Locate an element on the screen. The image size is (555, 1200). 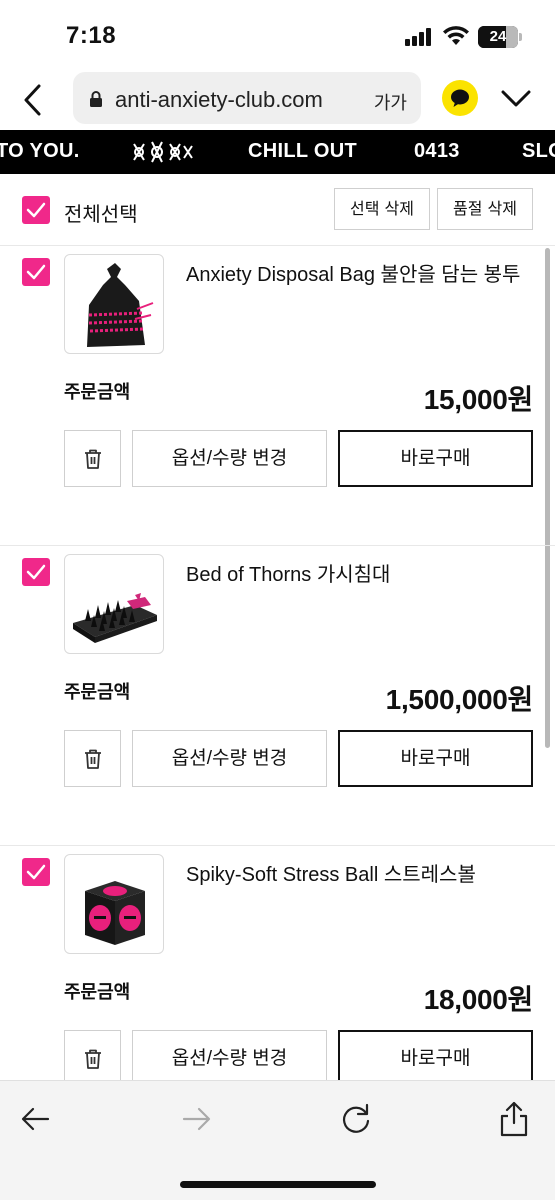
chevron-down-icon is located at coordinates (516, 98).